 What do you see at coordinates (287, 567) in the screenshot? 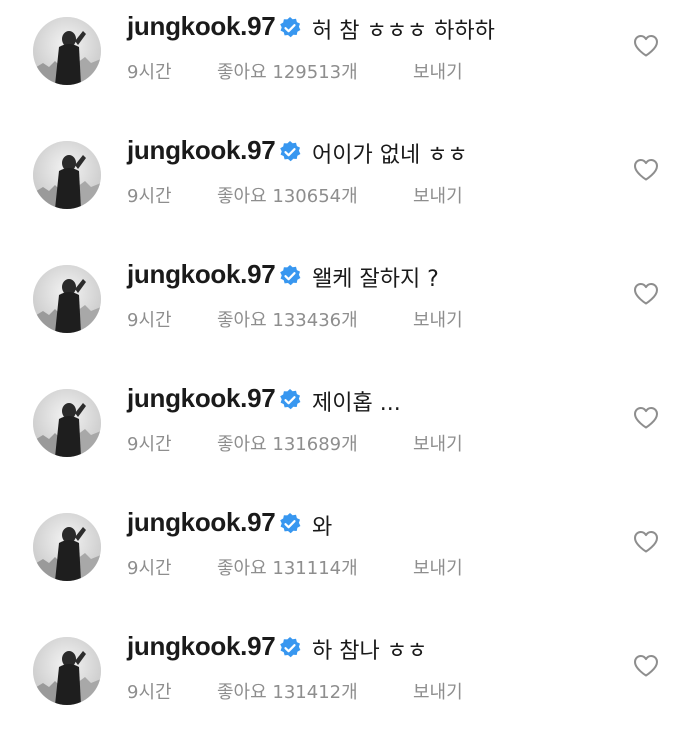
I see `like-count: 좋아요 131114개` at bounding box center [287, 567].